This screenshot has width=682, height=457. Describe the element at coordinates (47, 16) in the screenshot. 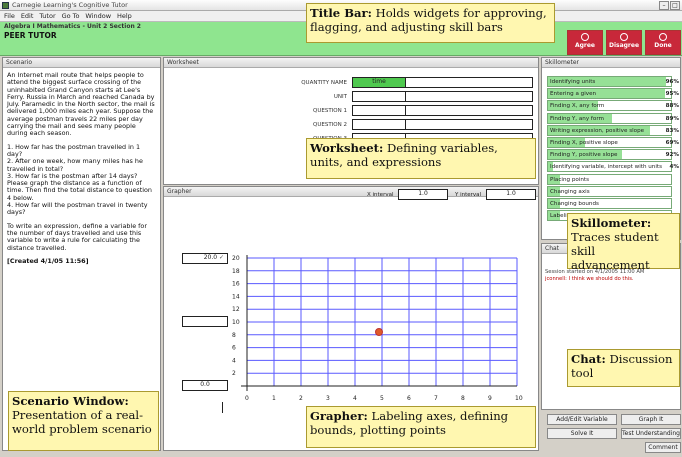

I see `menu-tutor: Tutor` at that location.